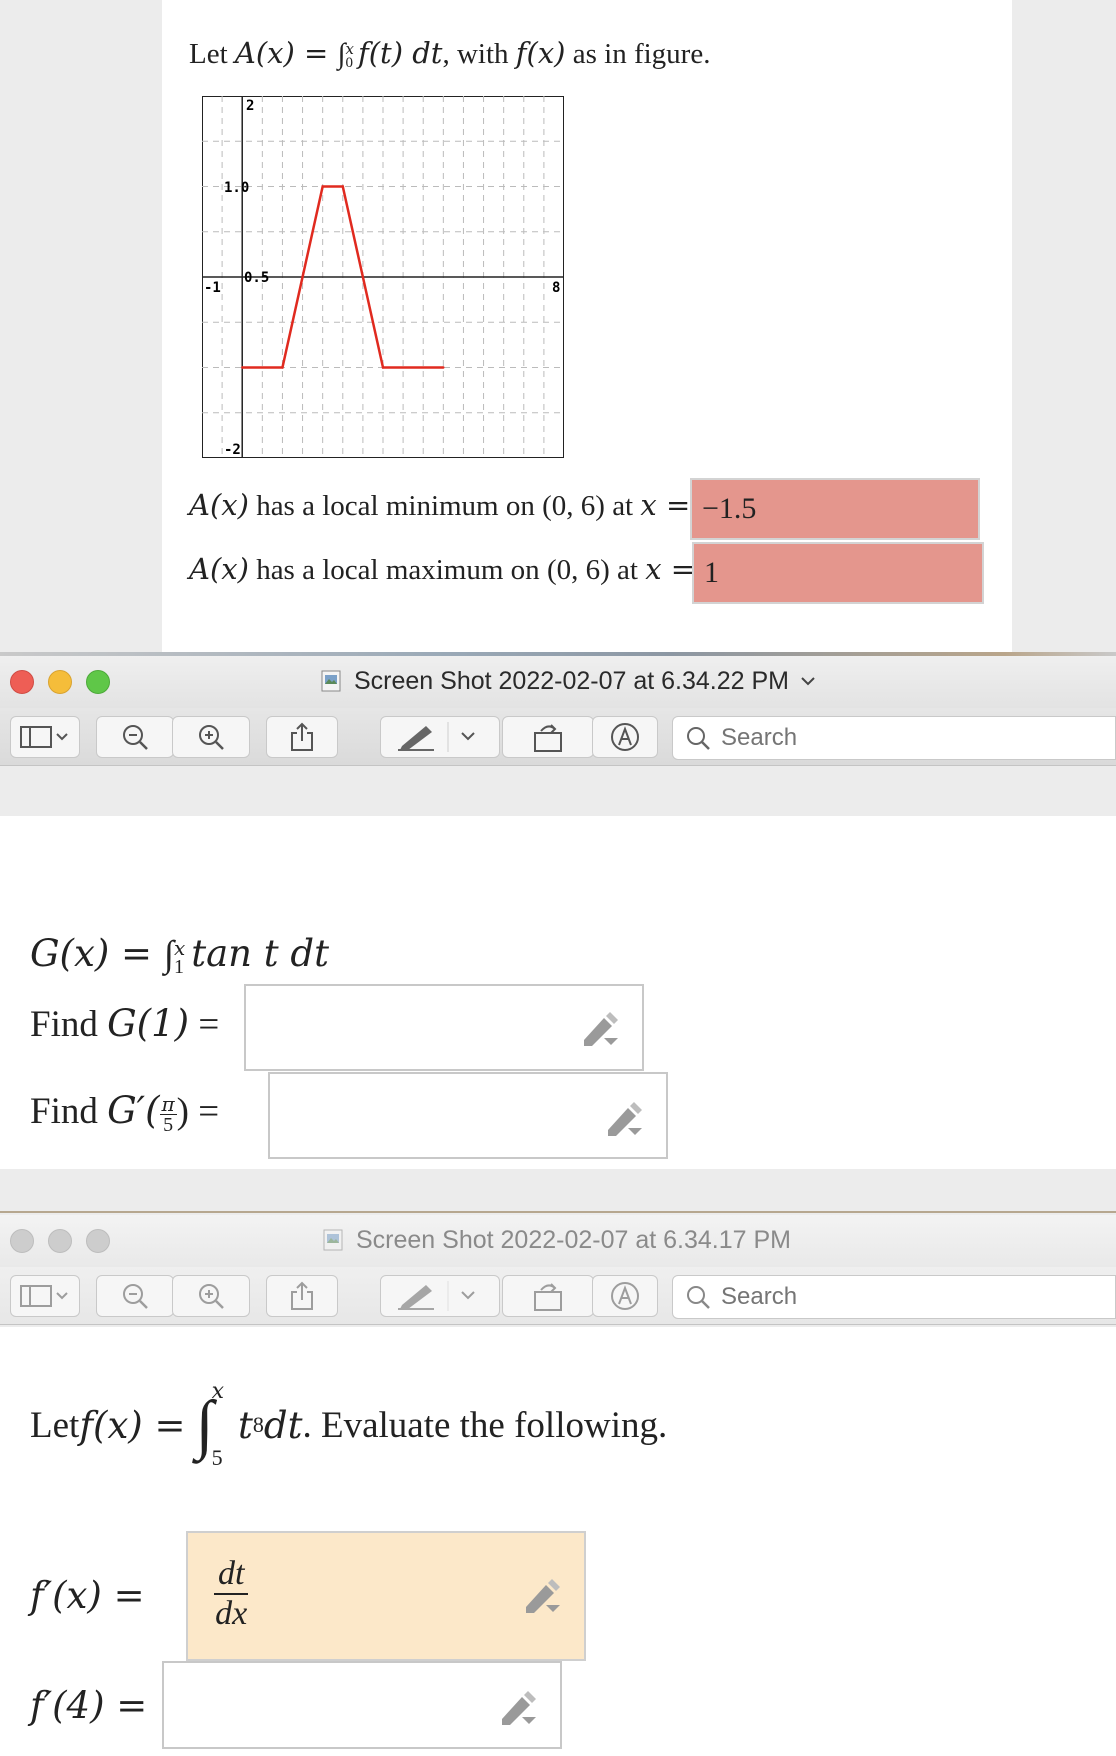 The image size is (1116, 1756). Describe the element at coordinates (386, 1596) in the screenshot. I see `f-prime-x-answer-box: dt dx` at that location.